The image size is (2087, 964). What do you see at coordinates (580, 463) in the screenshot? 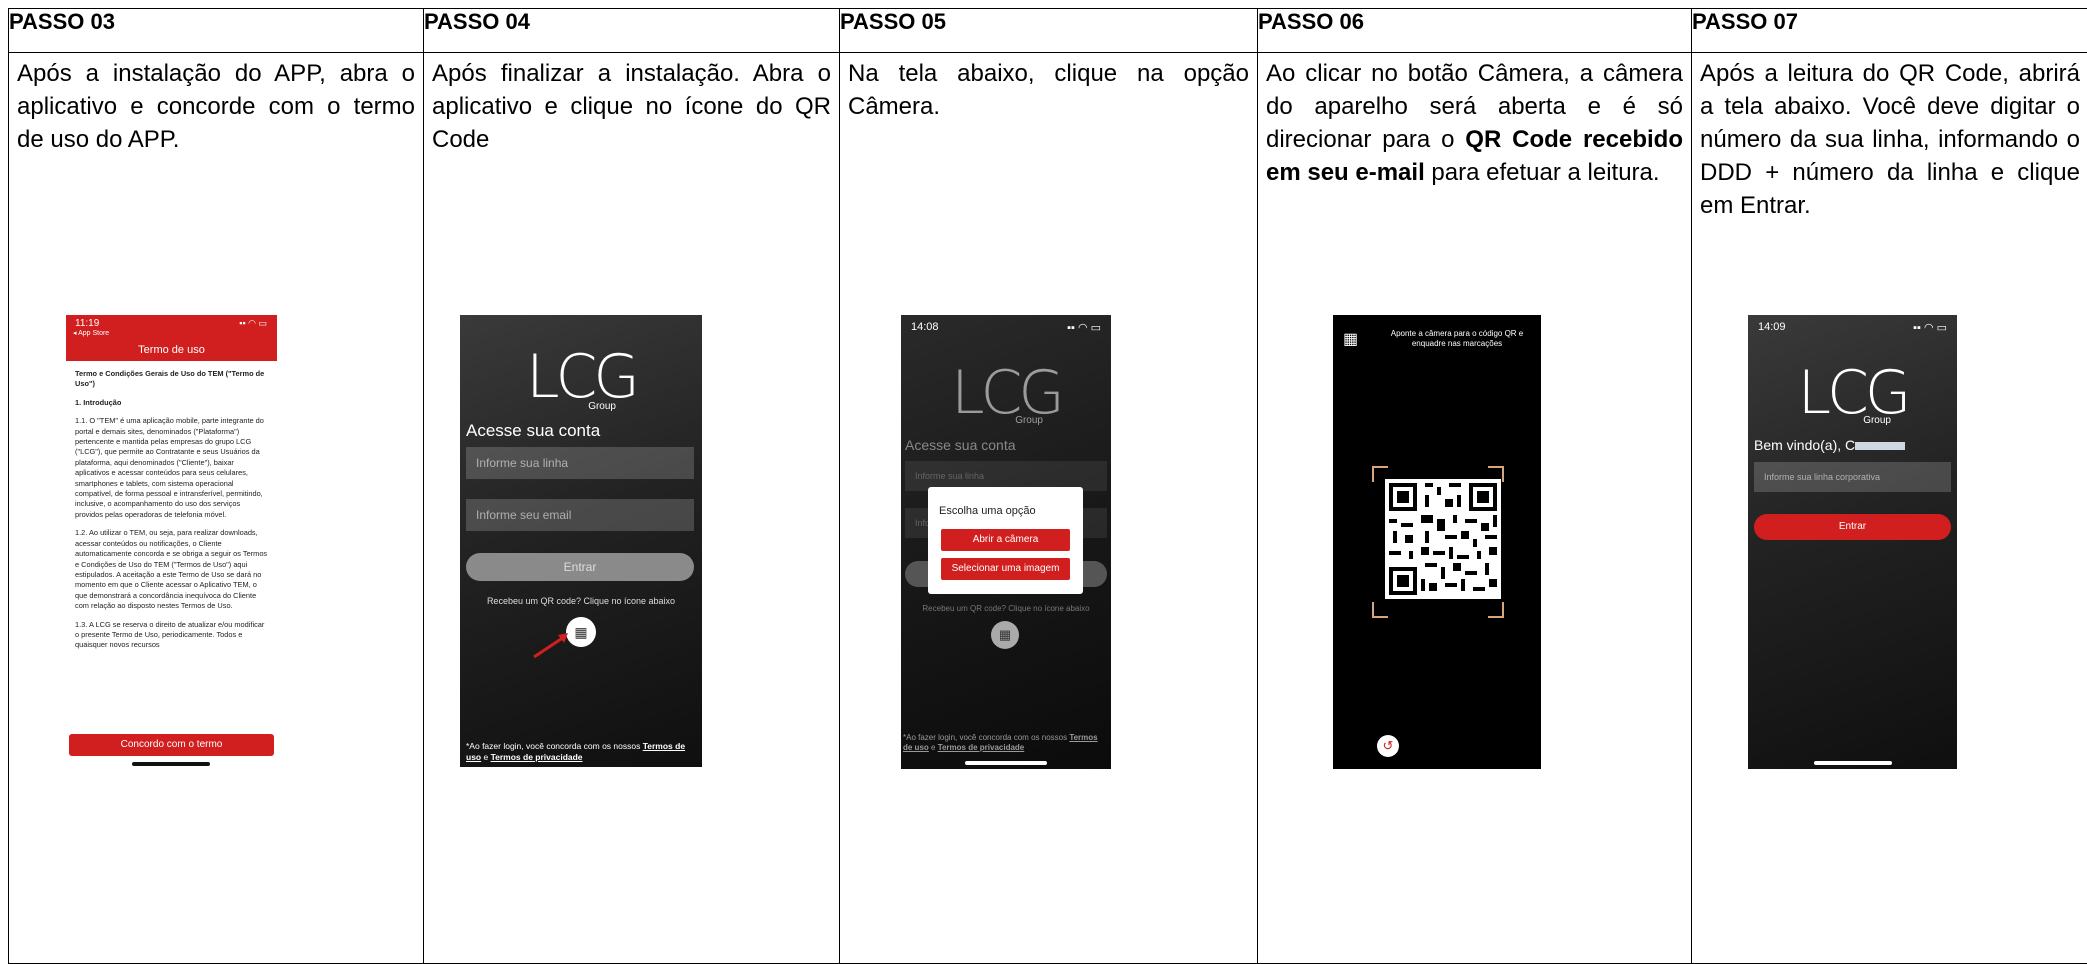
I see `line-input: Informe sua linha` at bounding box center [580, 463].